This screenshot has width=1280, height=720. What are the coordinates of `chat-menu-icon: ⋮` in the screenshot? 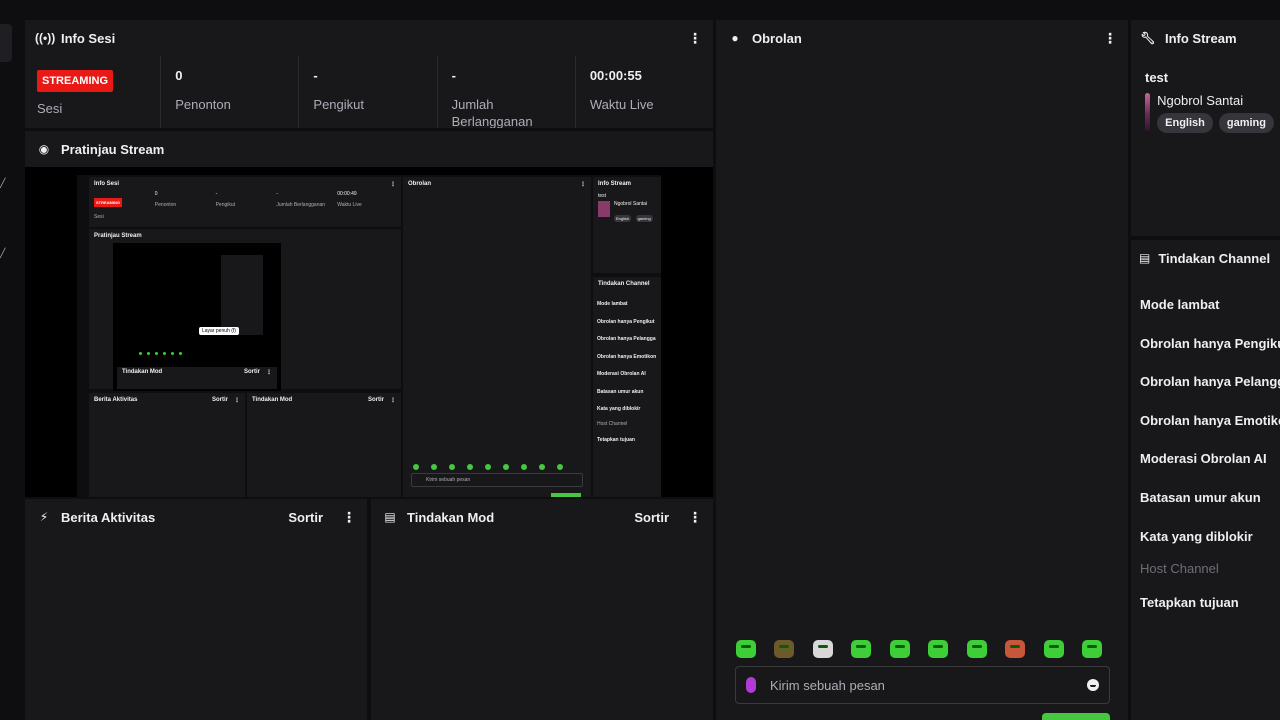 It's located at (1110, 38).